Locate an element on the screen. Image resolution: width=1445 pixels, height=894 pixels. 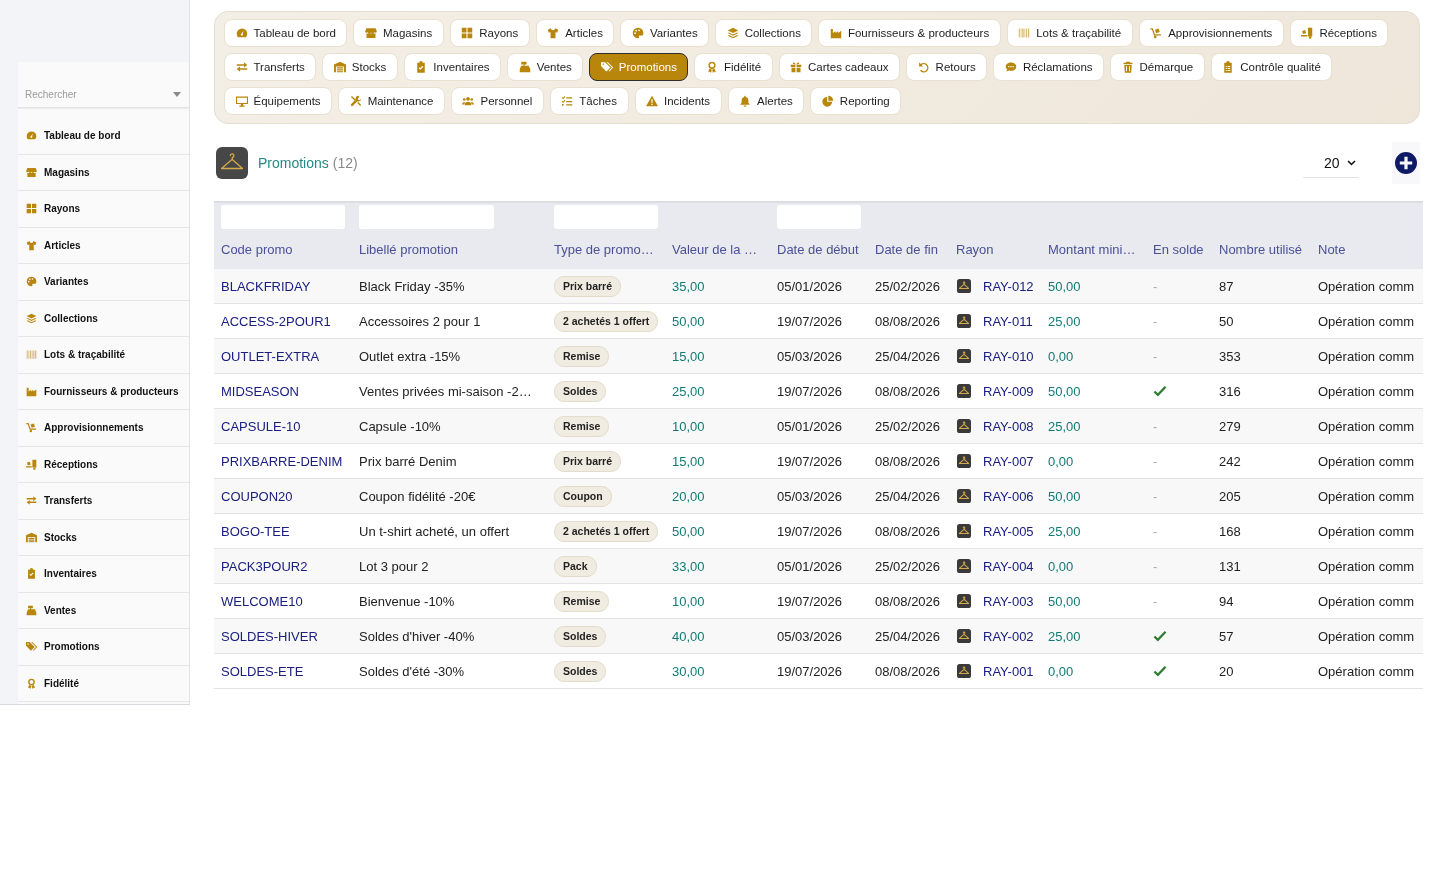
nav-button: Retours is located at coordinates (947, 67).